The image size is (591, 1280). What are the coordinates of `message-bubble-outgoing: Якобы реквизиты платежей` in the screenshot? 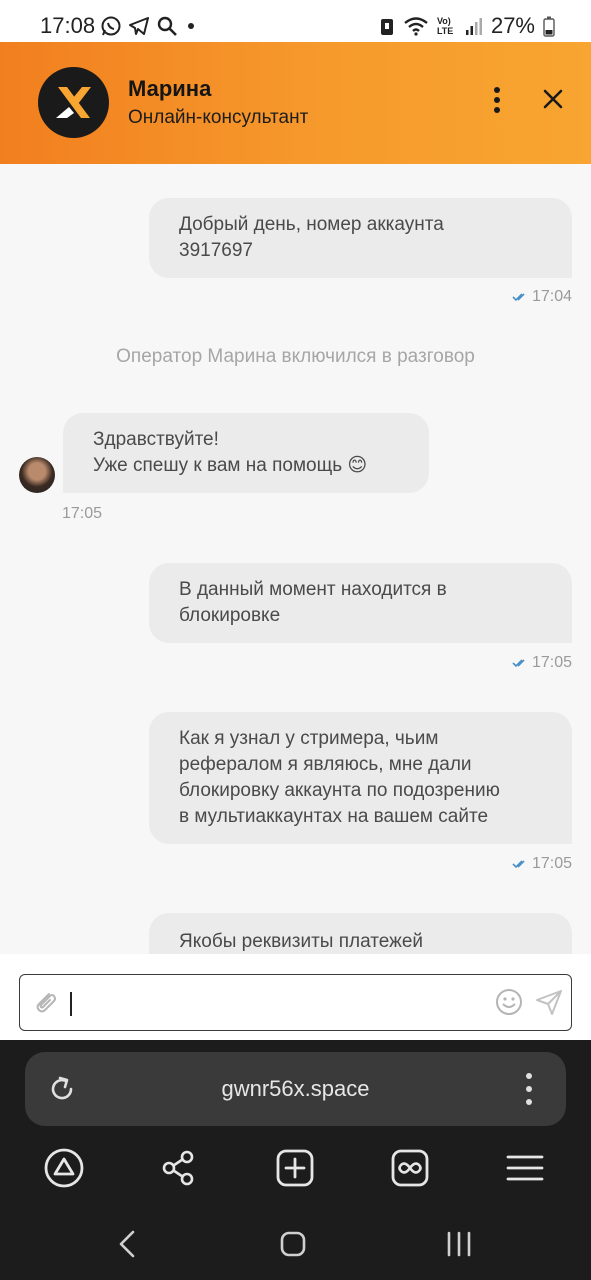 It's located at (360, 933).